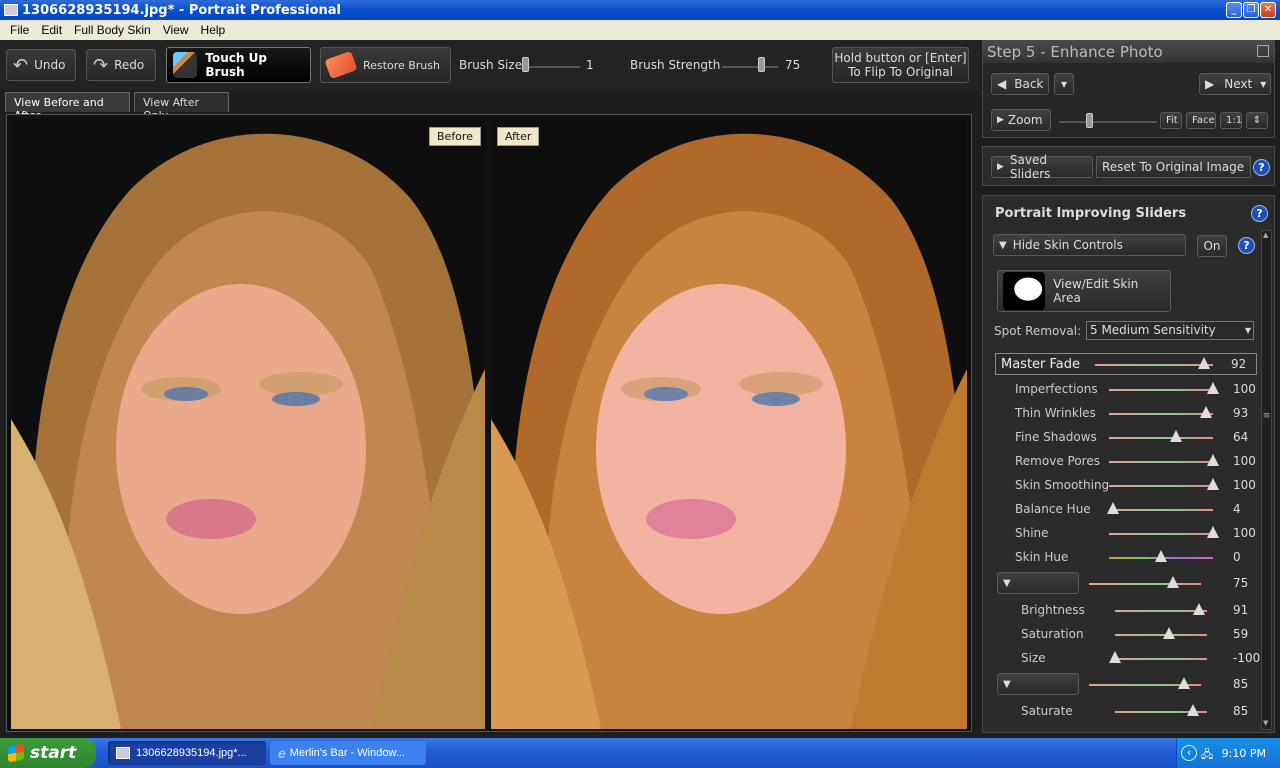 The width and height of the screenshot is (1280, 768). Describe the element at coordinates (213, 30) in the screenshot. I see `menu-help: Help` at that location.